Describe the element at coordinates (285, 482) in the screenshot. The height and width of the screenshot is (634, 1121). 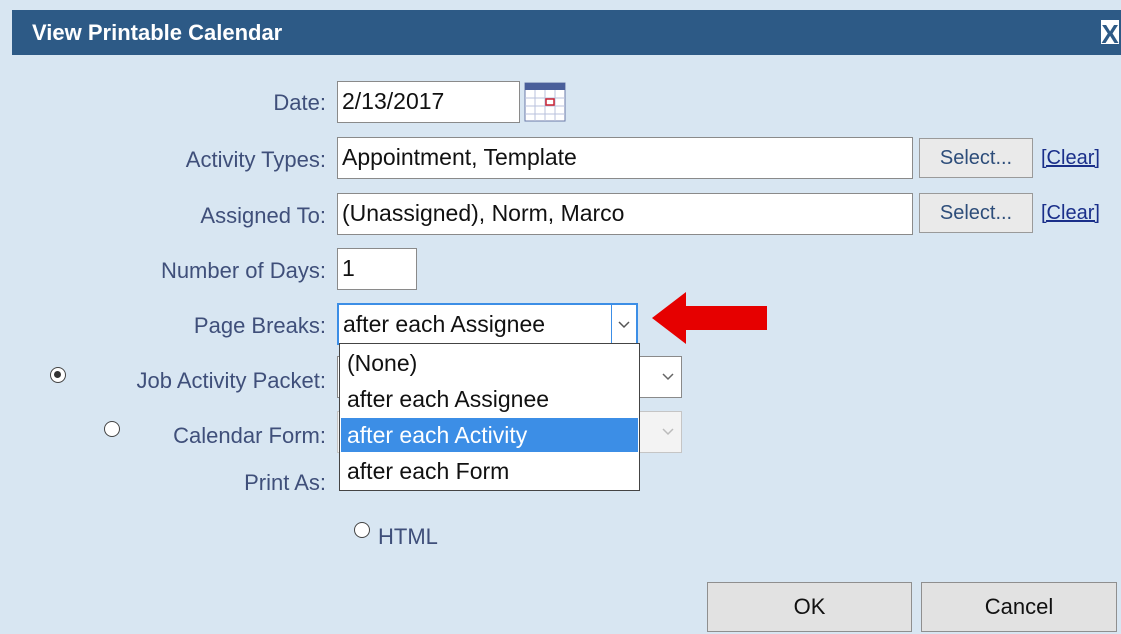
I see `print-as-label: Print As:` at that location.